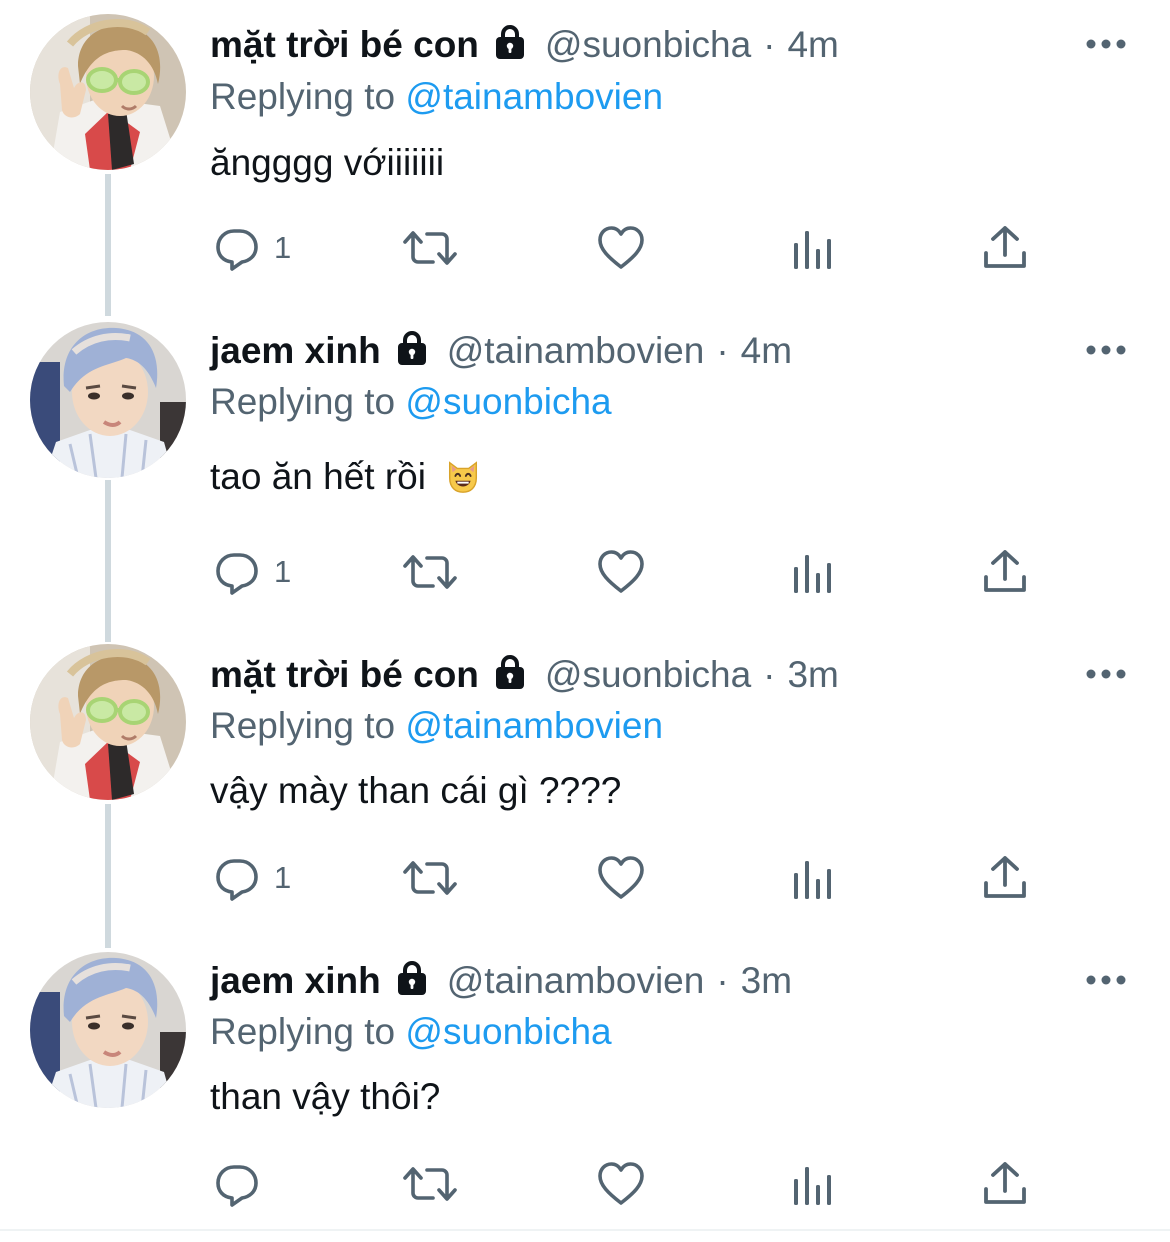 The height and width of the screenshot is (1242, 1170). What do you see at coordinates (325, 1096) in the screenshot?
I see `tweet-text-body: than vậy thôi?` at bounding box center [325, 1096].